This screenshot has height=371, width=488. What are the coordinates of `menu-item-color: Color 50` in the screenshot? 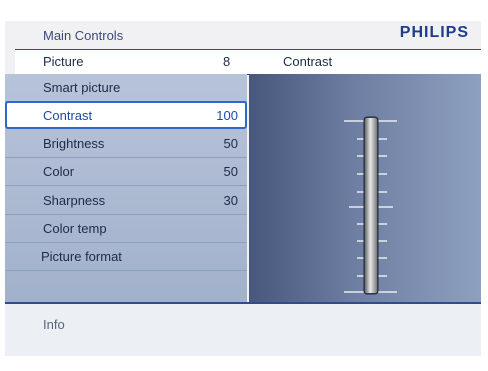 It's located at (126, 172).